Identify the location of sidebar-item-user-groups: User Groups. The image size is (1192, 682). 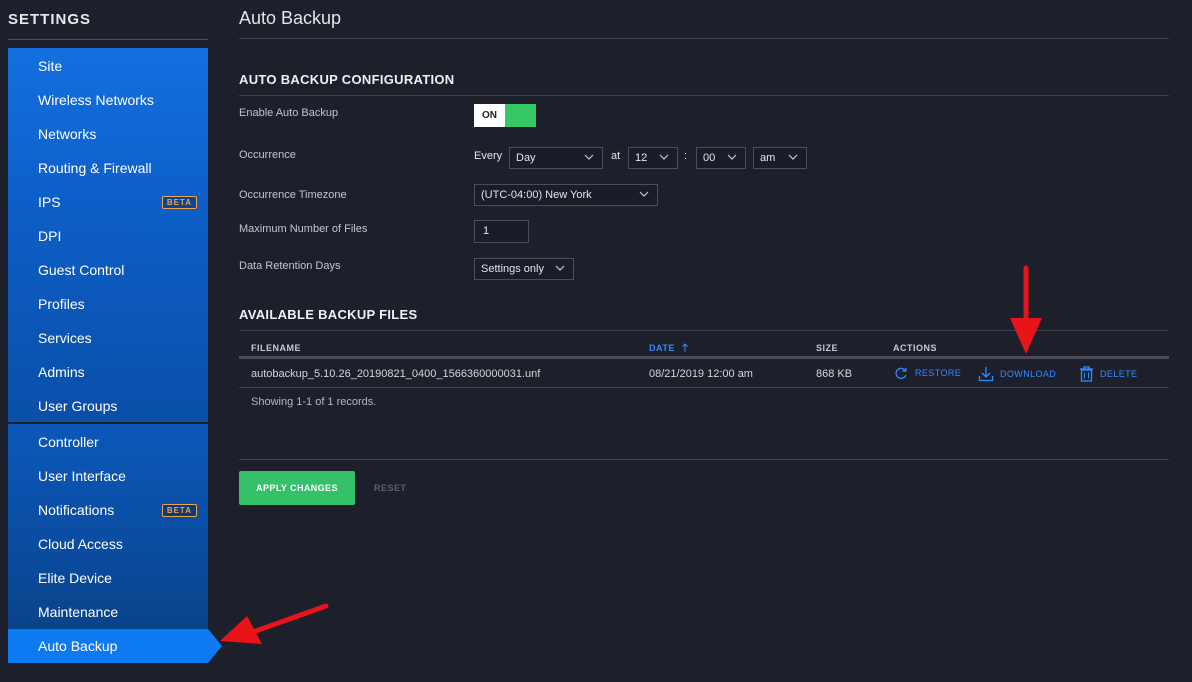
(108, 406).